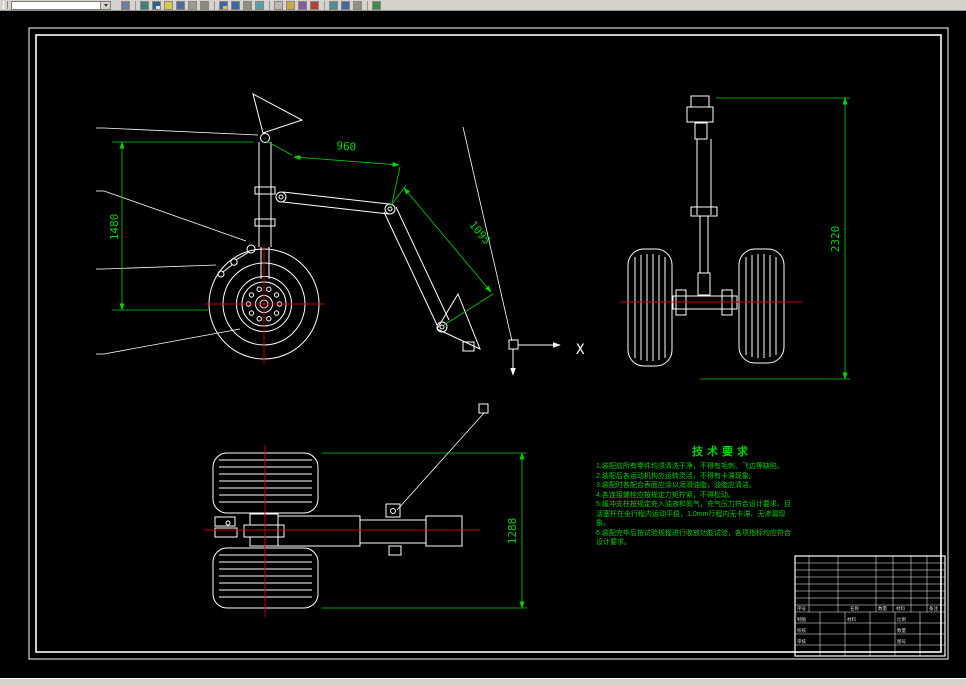 The height and width of the screenshot is (685, 966). What do you see at coordinates (933, 608) in the screenshot?
I see `bom-col-note: 备注` at bounding box center [933, 608].